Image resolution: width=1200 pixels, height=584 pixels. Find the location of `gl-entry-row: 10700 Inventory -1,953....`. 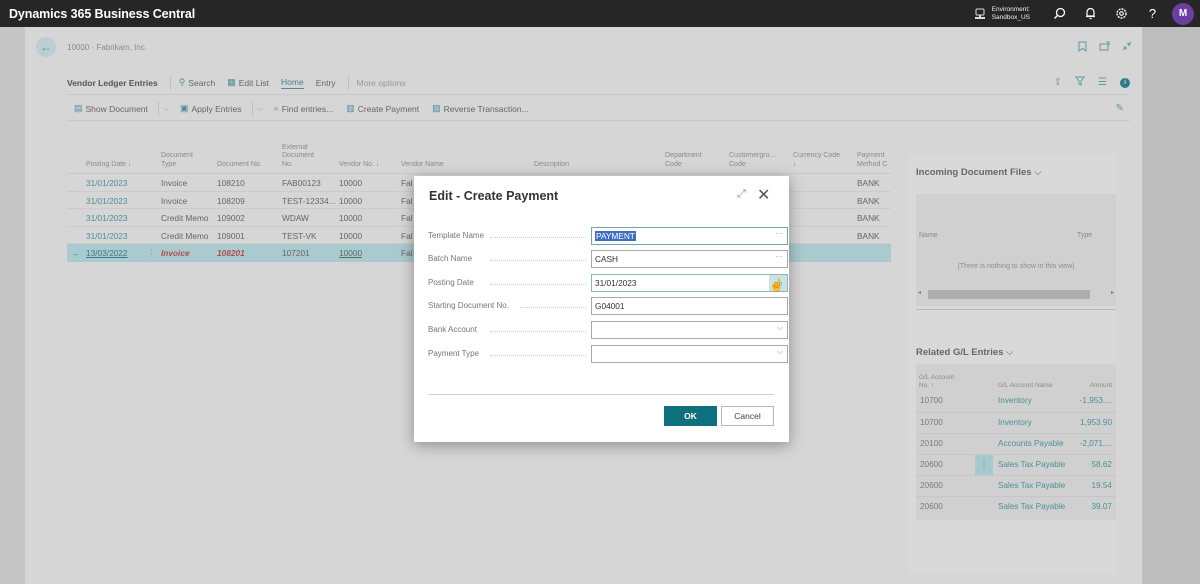

gl-entry-row: 10700 Inventory -1,953.... is located at coordinates (1016, 401).